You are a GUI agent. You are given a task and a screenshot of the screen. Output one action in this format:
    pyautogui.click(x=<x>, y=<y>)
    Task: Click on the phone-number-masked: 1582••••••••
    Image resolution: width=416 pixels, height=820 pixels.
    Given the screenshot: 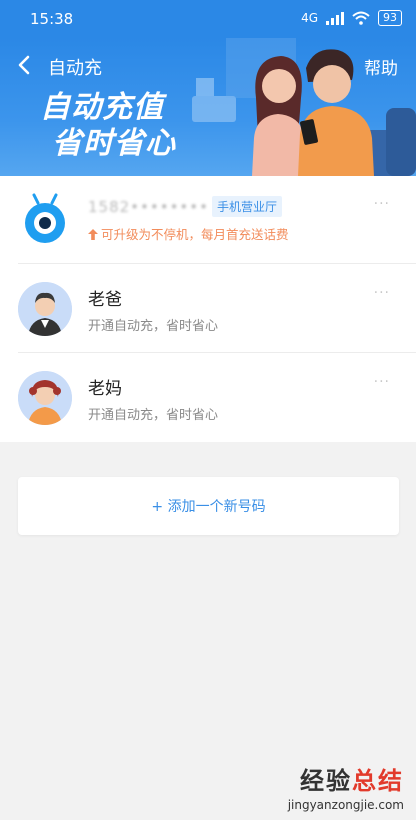 What is the action you would take?
    pyautogui.click(x=148, y=207)
    